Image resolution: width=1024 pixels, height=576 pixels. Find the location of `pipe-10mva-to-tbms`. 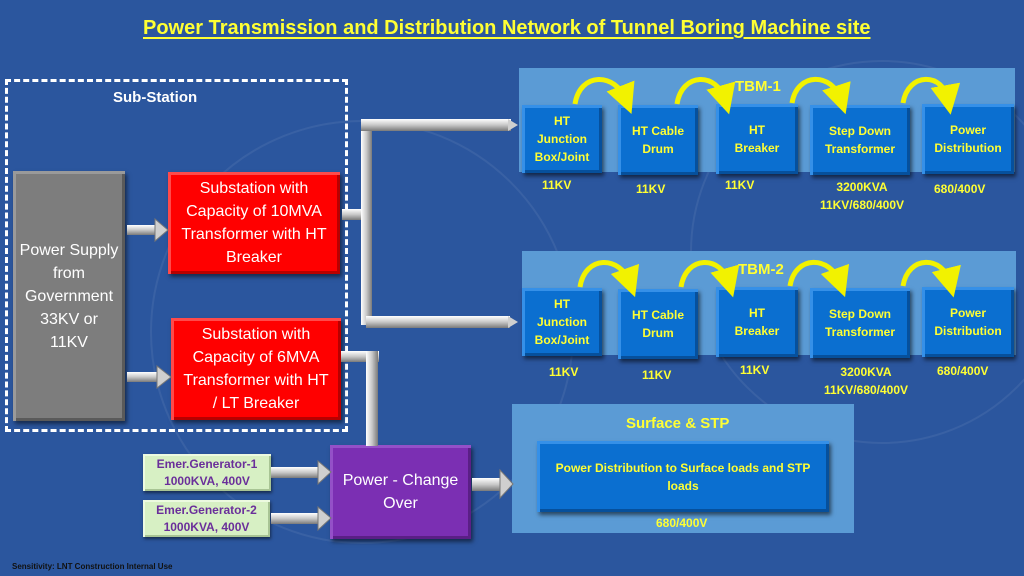

pipe-10mva-to-tbms is located at coordinates (430, 223).